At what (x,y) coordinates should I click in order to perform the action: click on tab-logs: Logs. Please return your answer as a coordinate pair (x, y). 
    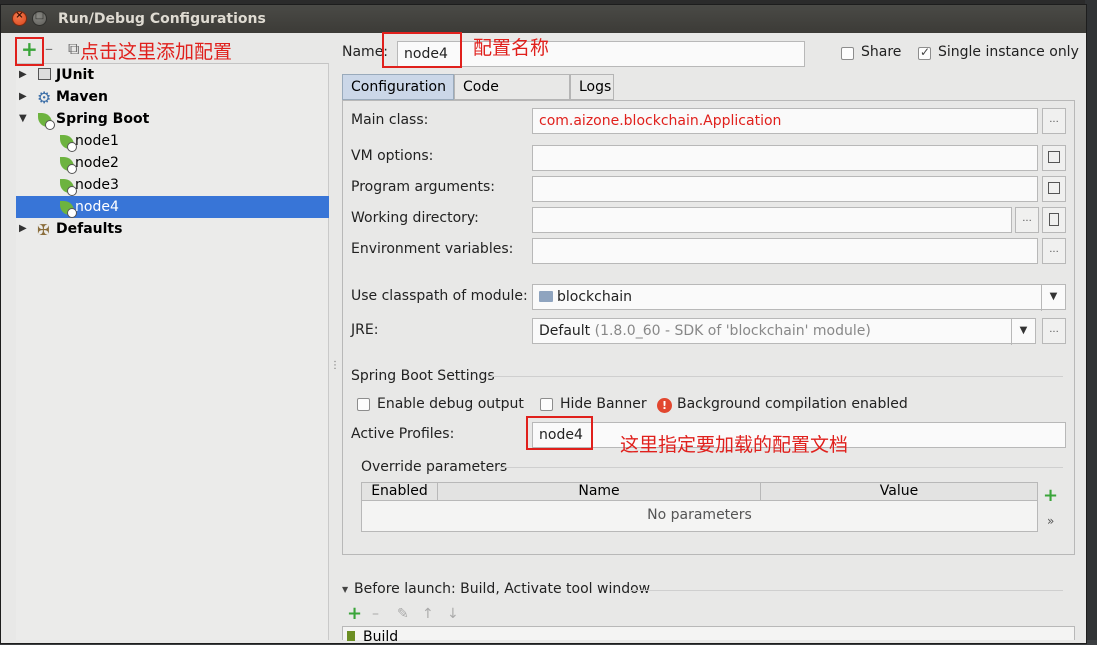
    Looking at the image, I should click on (592, 87).